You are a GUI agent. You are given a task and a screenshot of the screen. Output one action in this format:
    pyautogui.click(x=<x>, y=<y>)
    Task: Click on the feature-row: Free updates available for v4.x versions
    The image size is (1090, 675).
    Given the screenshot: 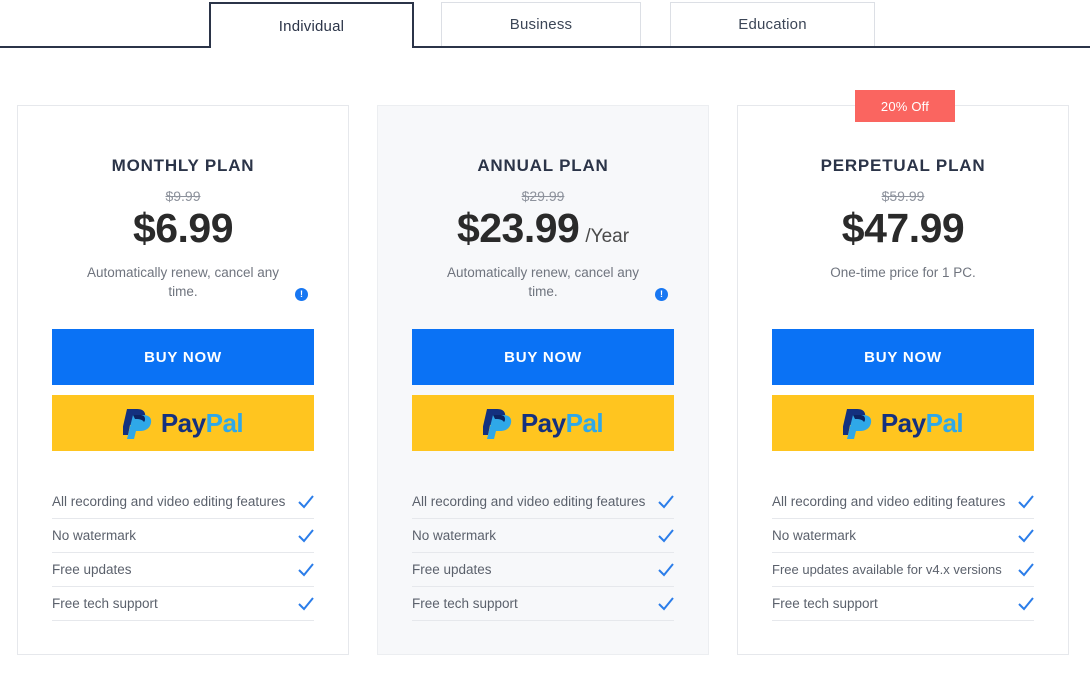 What is the action you would take?
    pyautogui.click(x=903, y=570)
    